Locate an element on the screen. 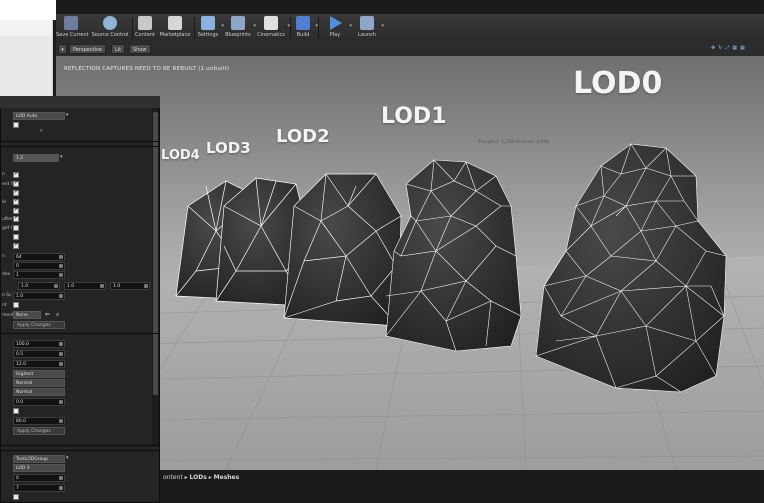 The image size is (764, 503). blueprints-icon is located at coordinates (238, 23).